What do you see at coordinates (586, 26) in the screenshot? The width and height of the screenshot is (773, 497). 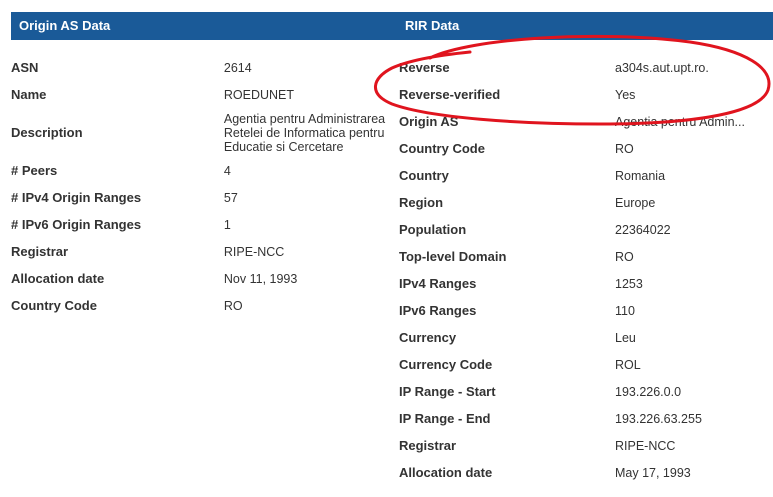 I see `rir-data-header: RIR Data` at bounding box center [586, 26].